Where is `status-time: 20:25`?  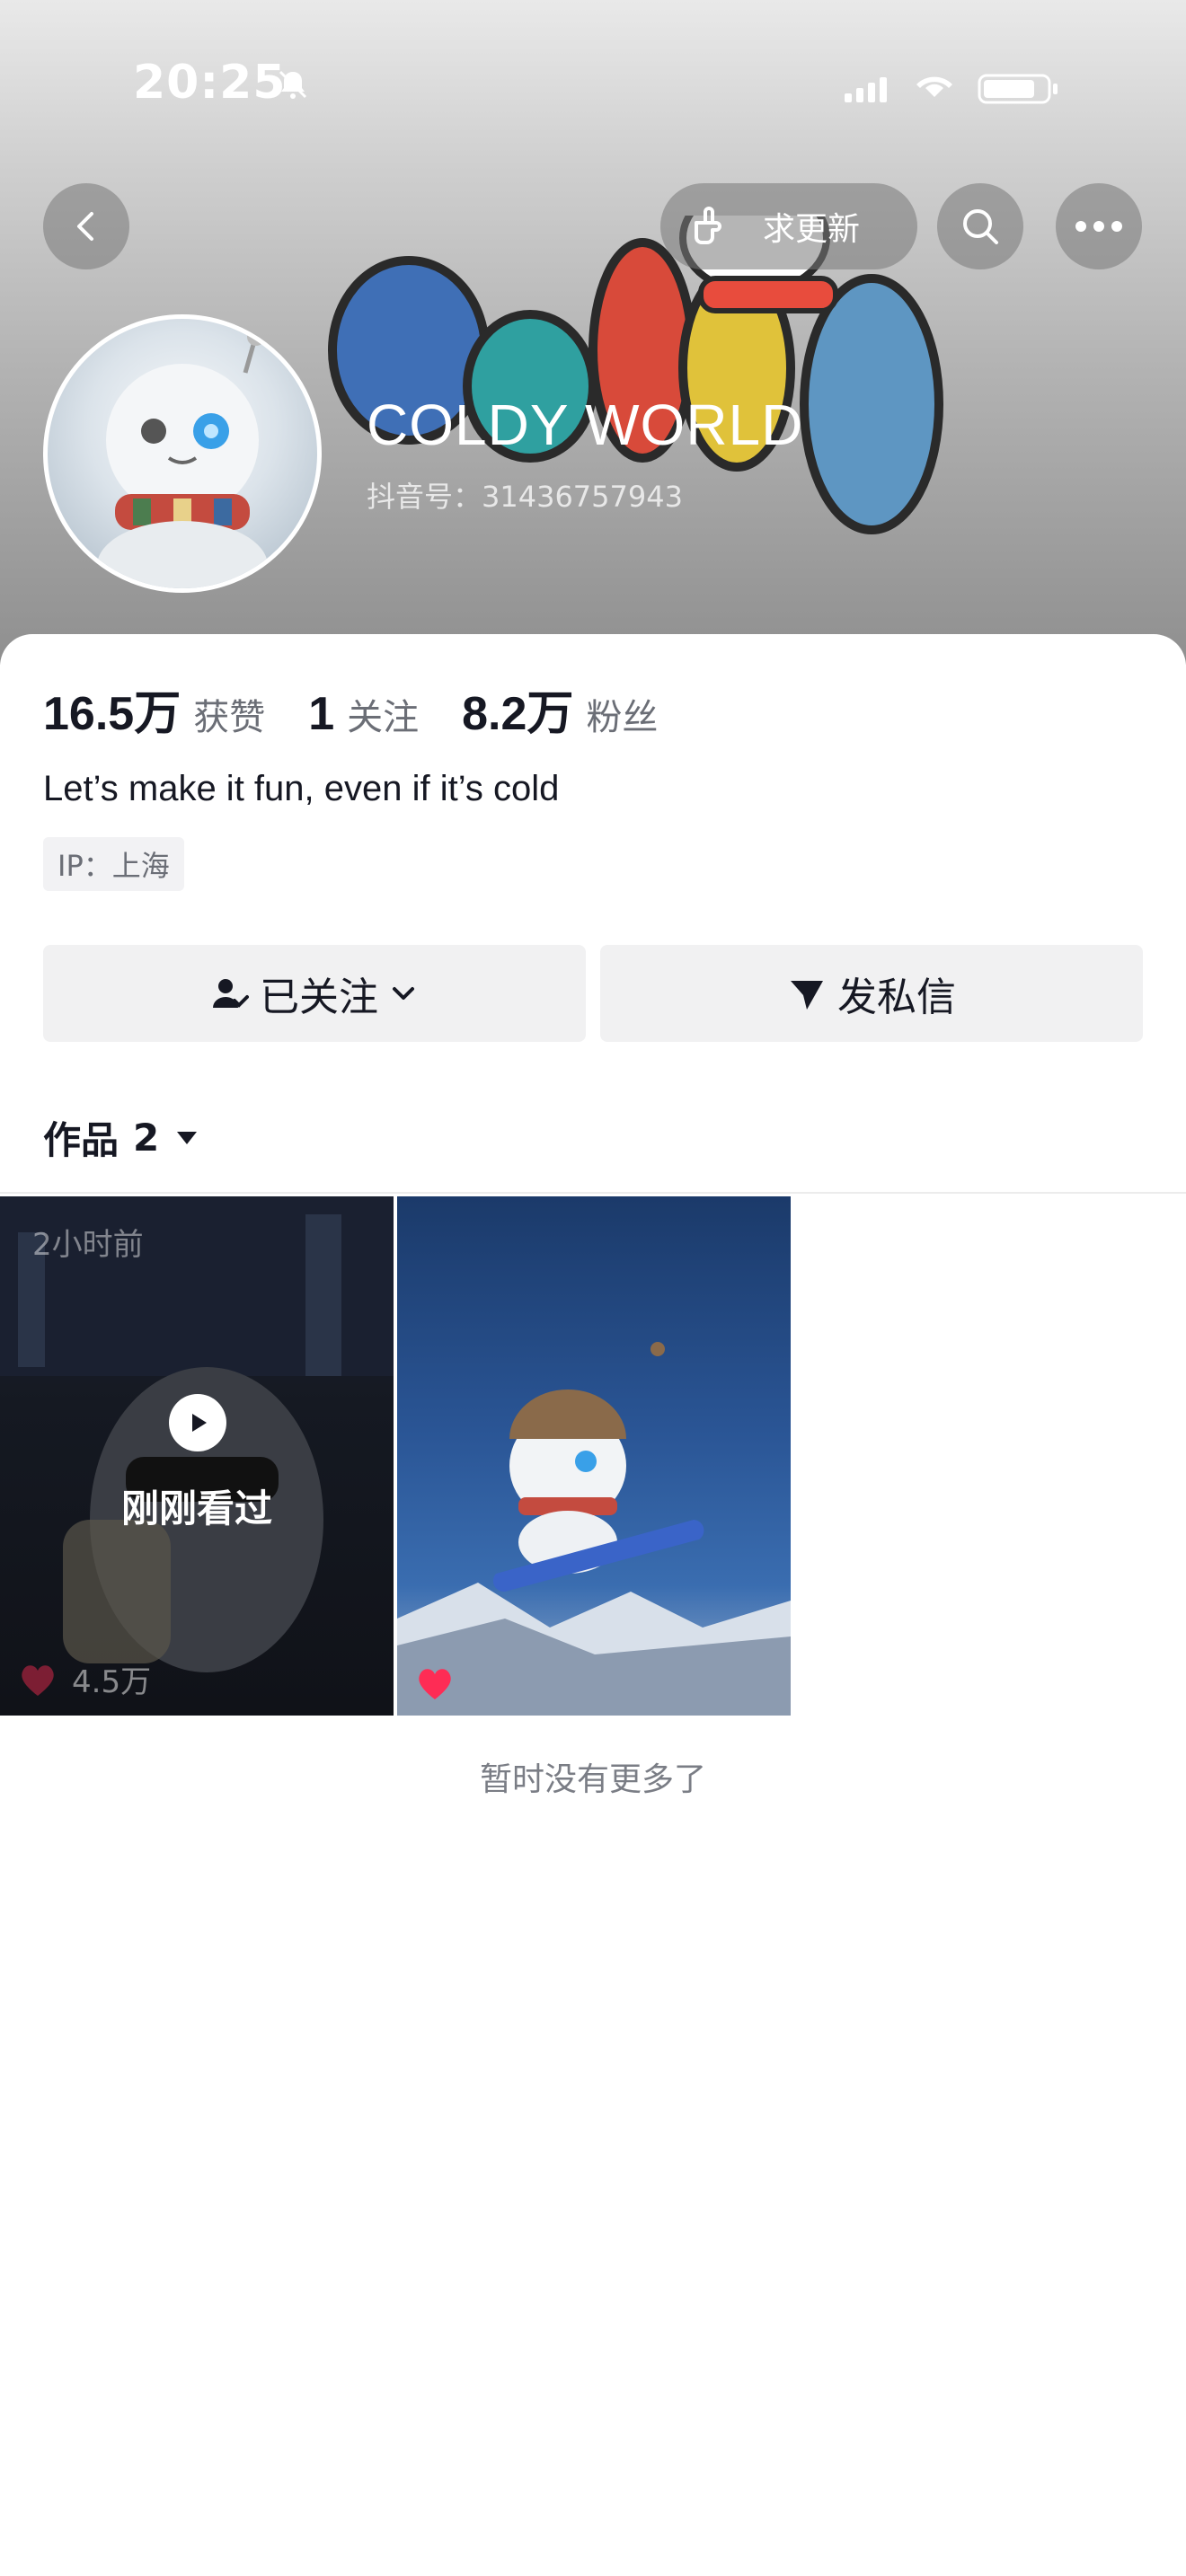 status-time: 20:25 is located at coordinates (210, 83).